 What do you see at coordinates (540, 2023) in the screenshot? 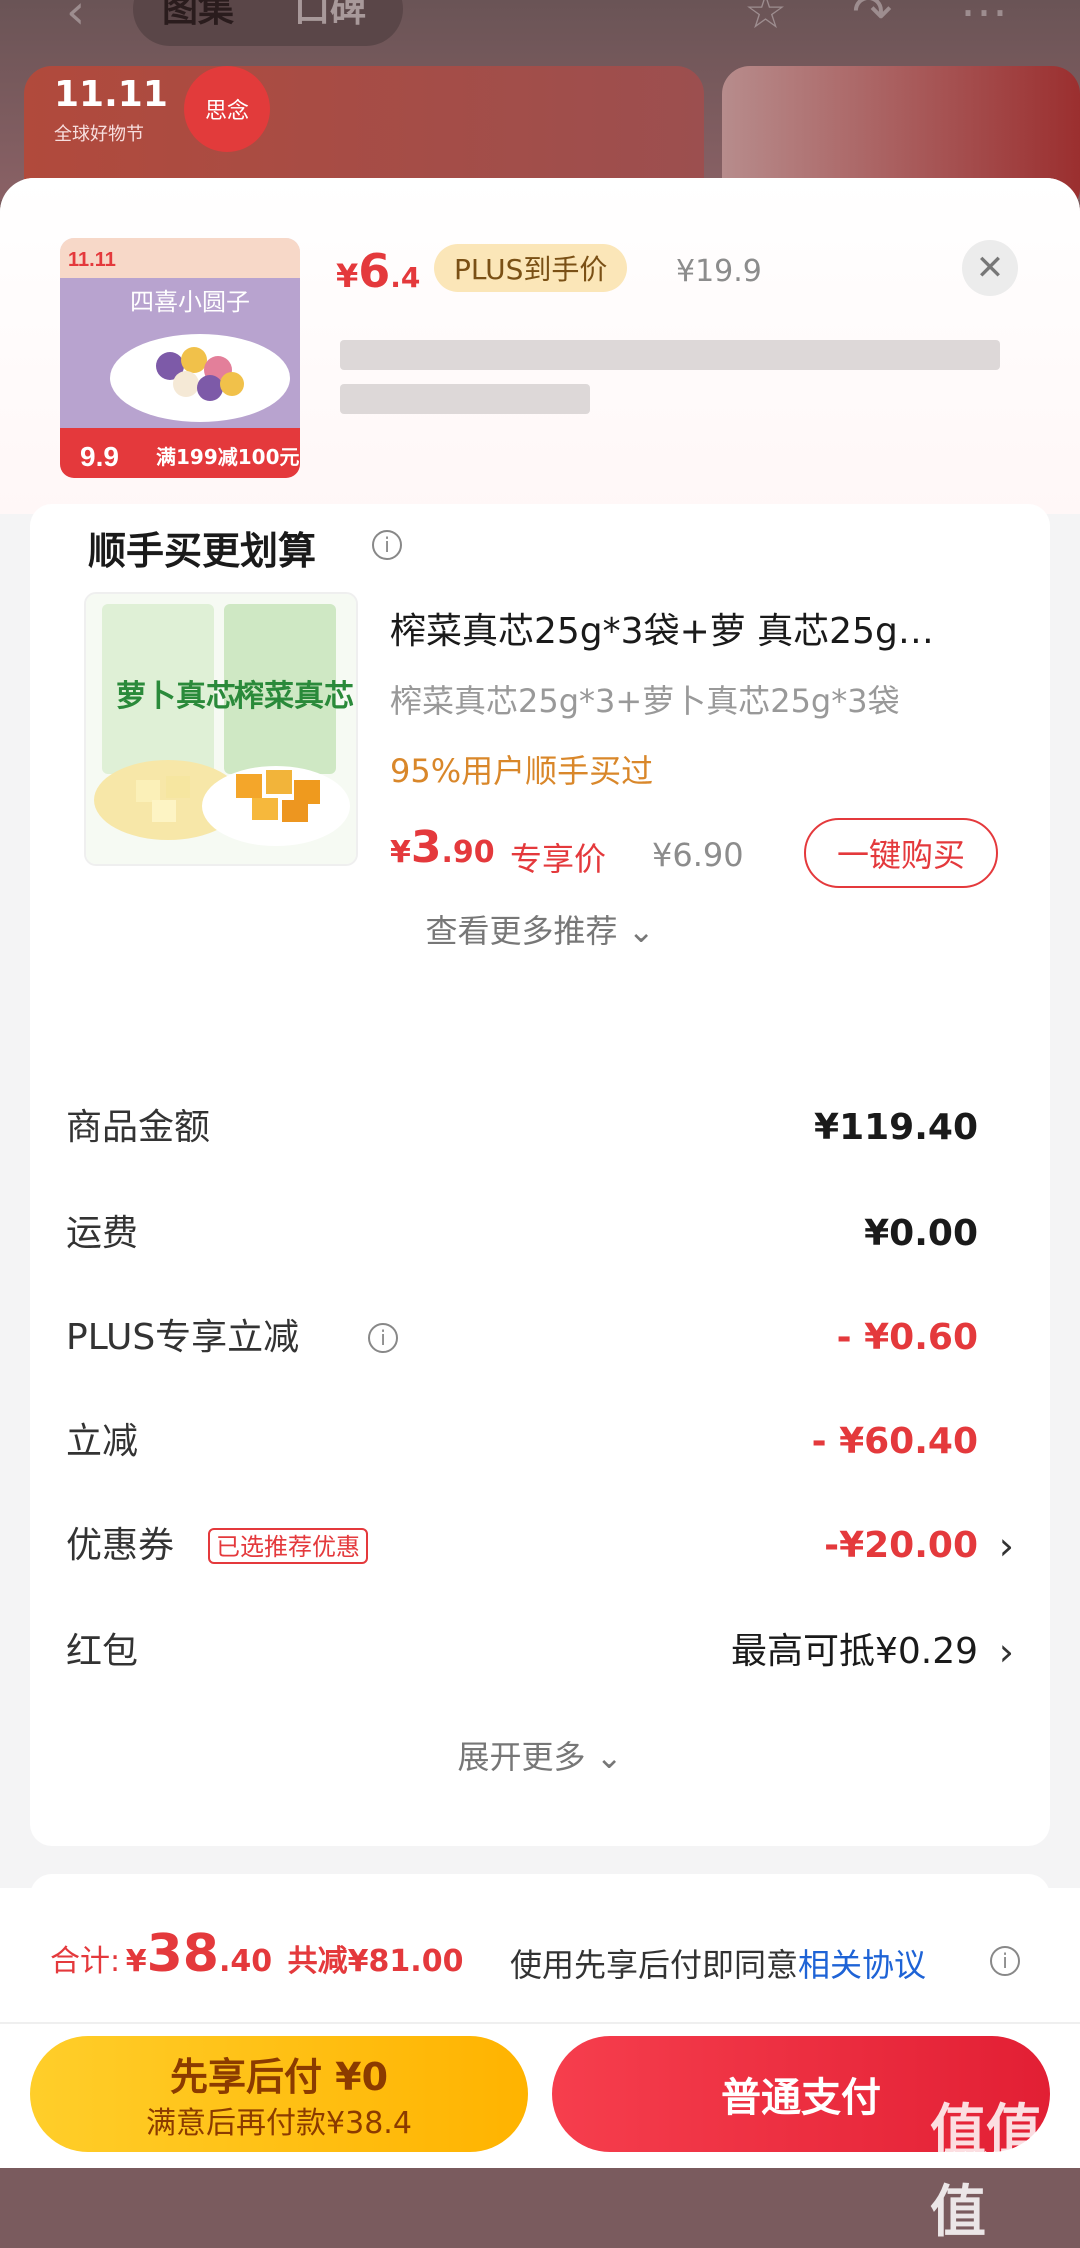
I see `divider` at bounding box center [540, 2023].